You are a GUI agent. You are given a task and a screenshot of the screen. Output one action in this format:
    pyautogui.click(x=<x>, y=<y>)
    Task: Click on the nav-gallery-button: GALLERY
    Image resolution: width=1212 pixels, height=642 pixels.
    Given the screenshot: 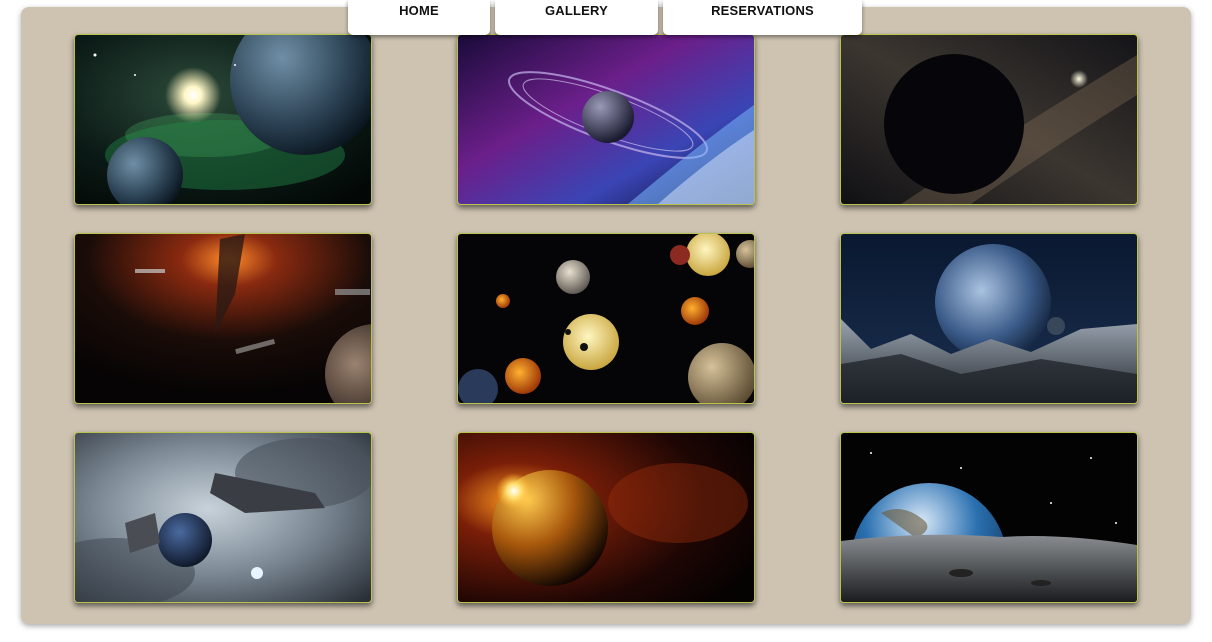 What is the action you would take?
    pyautogui.click(x=576, y=17)
    